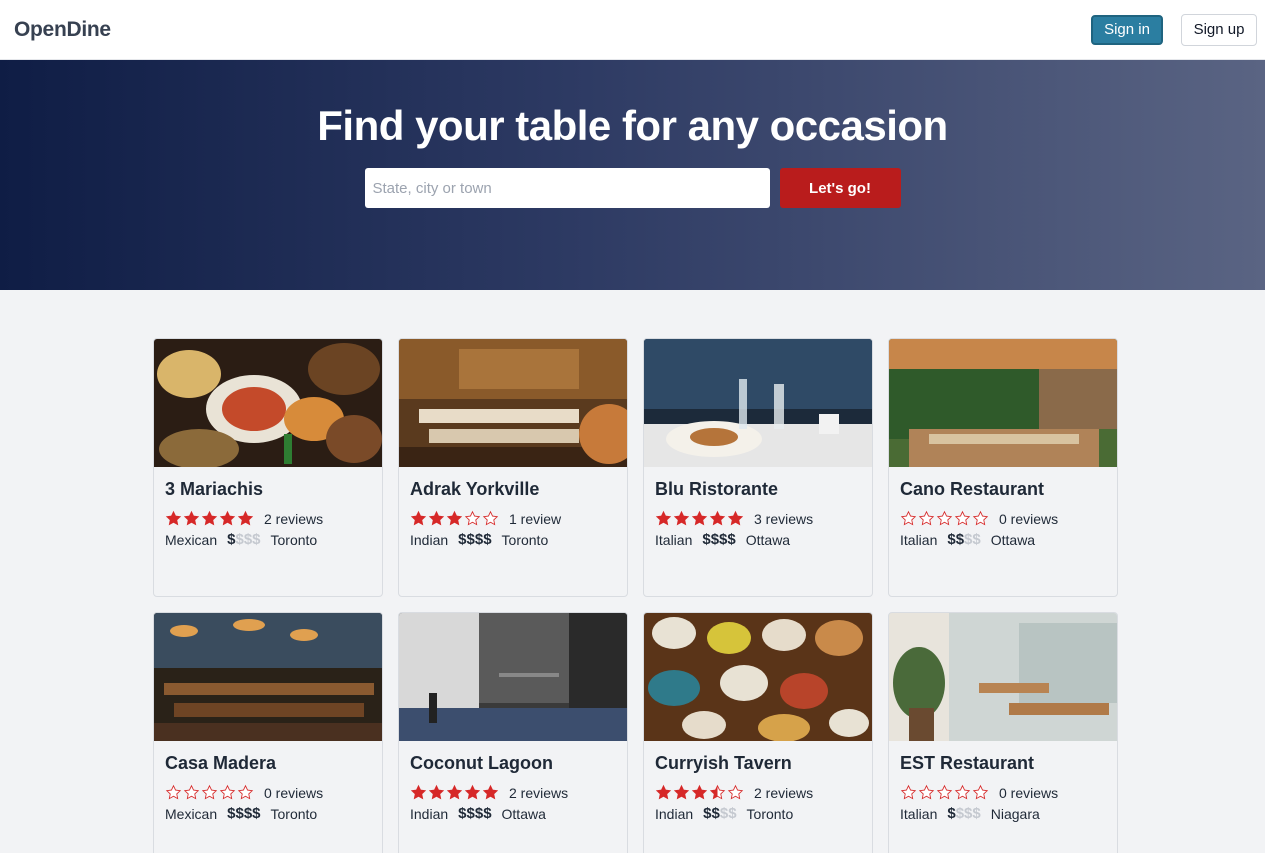 This screenshot has width=1265, height=853. What do you see at coordinates (1127, 29) in the screenshot?
I see `sign-in-button: Sign in` at bounding box center [1127, 29].